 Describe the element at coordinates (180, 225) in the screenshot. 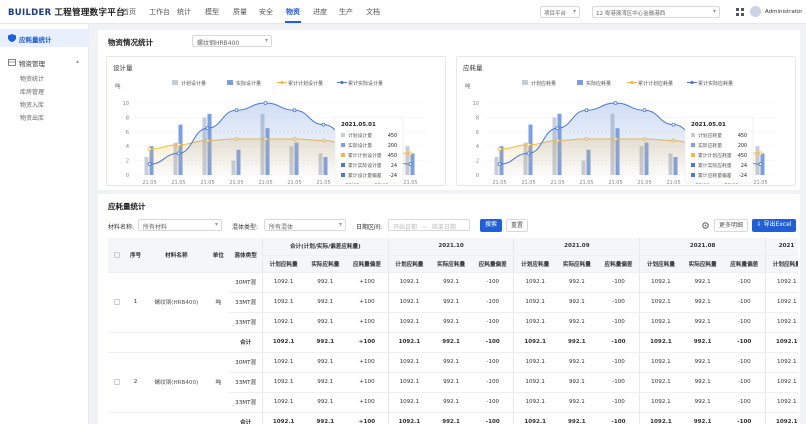

I see `material-filter-select: 所有材料 ▾` at that location.